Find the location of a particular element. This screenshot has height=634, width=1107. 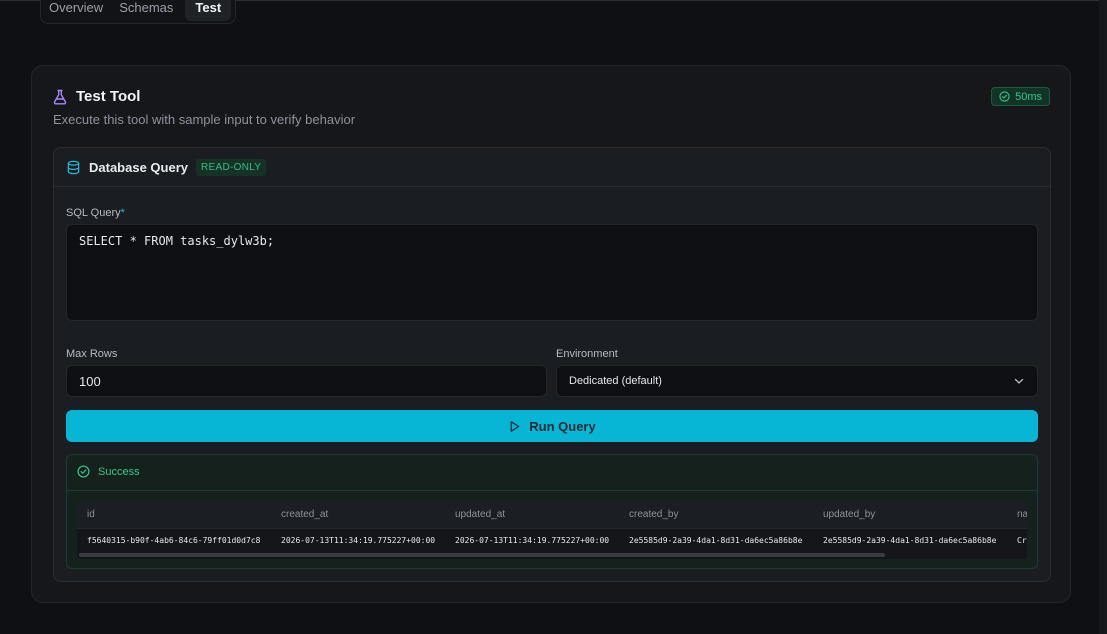

cell-id: f5640315-b90f-4ab6-84c6-79ff01d0d7c8 is located at coordinates (174, 540).